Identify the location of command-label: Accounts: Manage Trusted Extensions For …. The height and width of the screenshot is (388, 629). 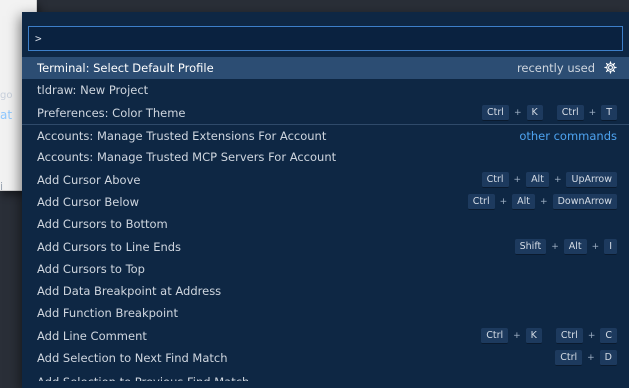
(182, 135).